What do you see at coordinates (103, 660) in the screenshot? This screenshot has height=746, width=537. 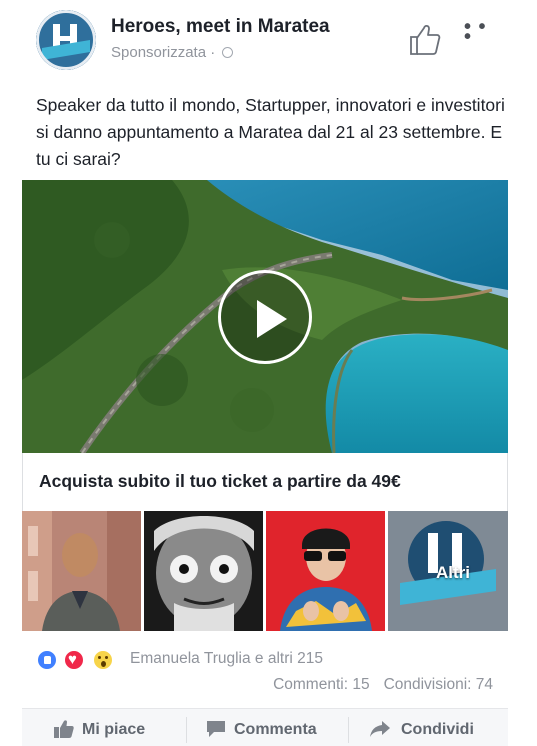 I see `wow-reaction-icon` at bounding box center [103, 660].